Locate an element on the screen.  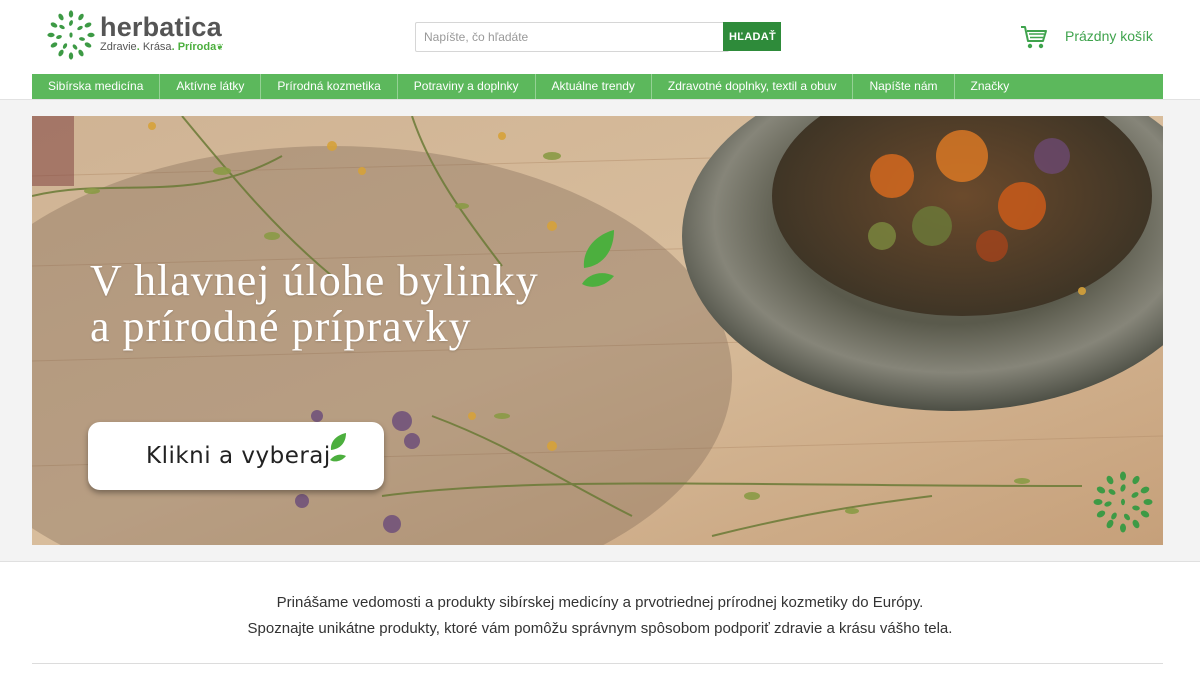
section-divider is located at coordinates (597, 663).